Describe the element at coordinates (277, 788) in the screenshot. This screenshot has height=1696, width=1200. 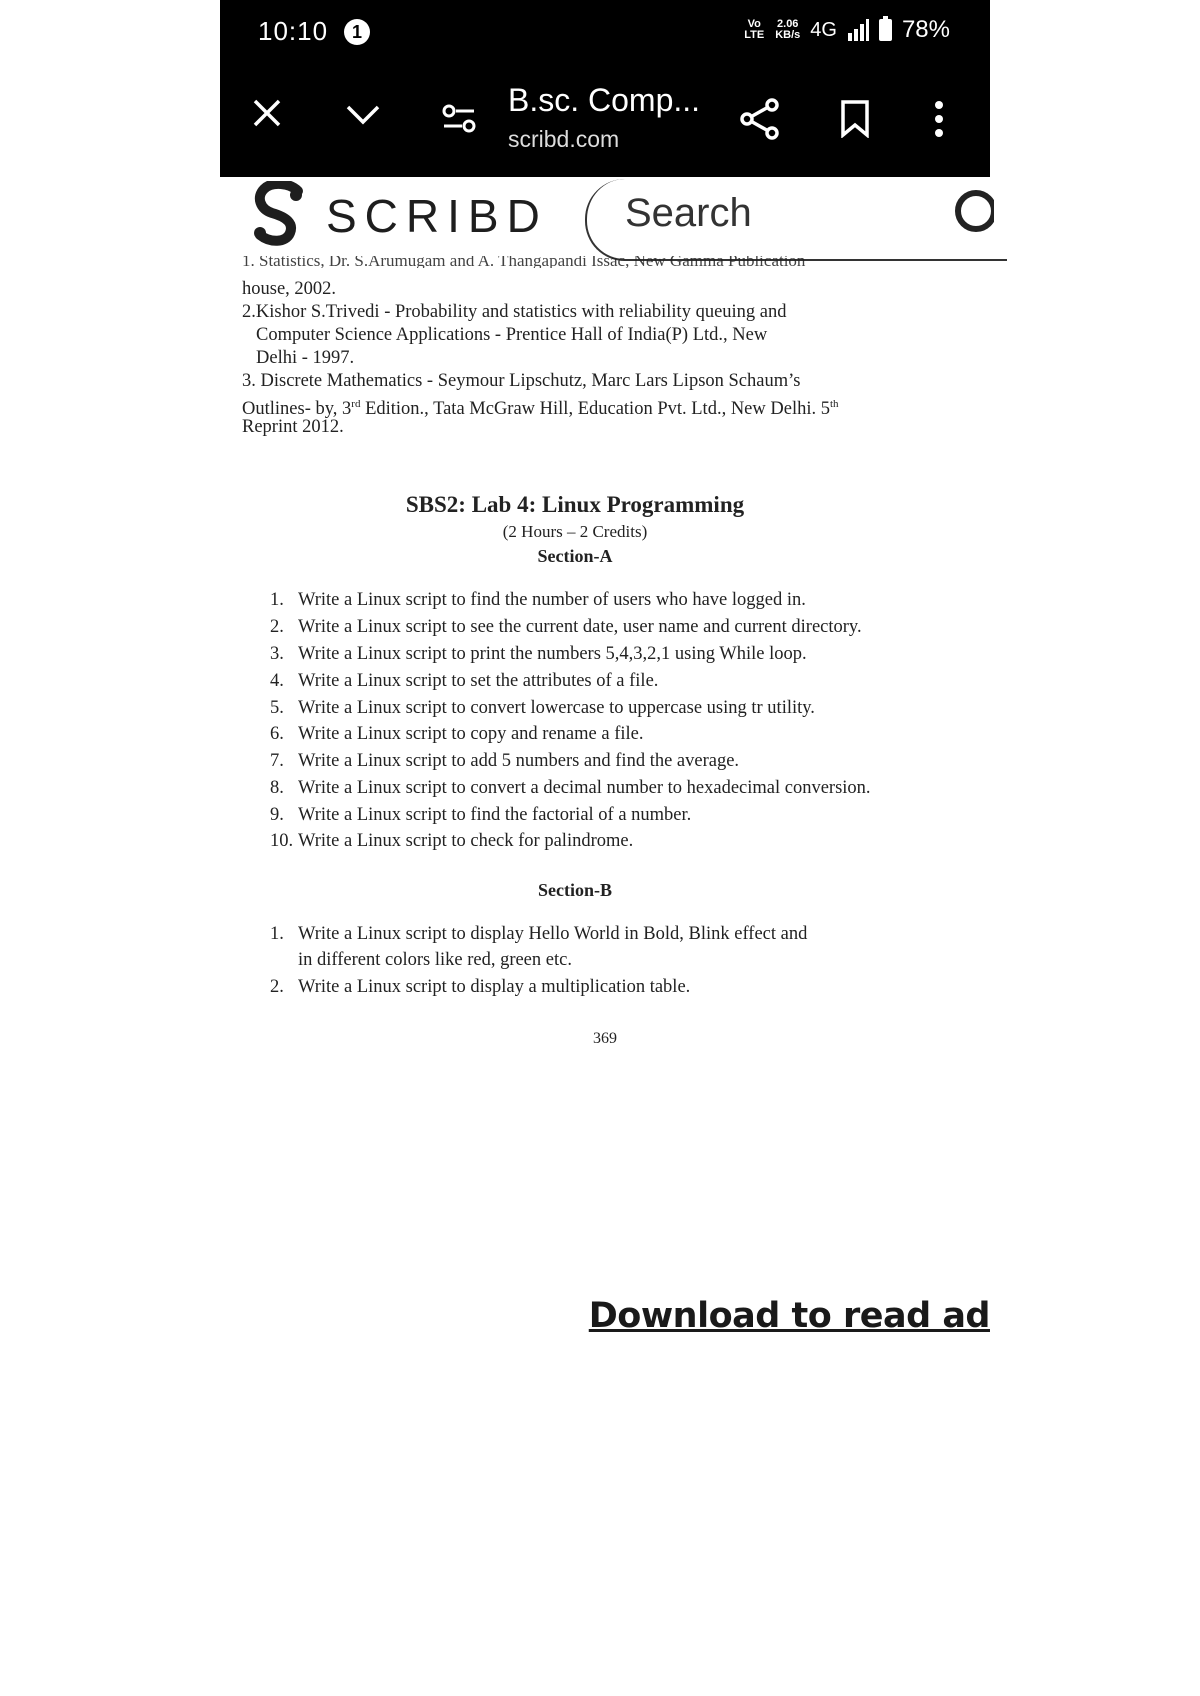
I see `item-number: 8.` at that location.